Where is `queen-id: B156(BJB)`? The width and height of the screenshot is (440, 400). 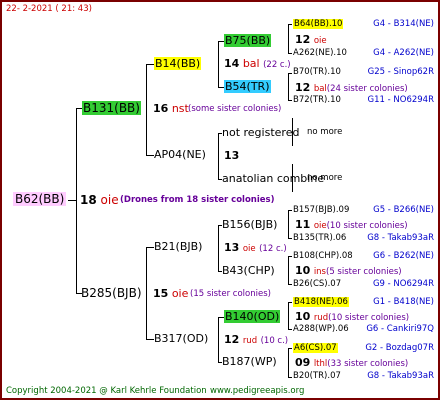
queen-id: B156(BJB) is located at coordinates (249, 224).